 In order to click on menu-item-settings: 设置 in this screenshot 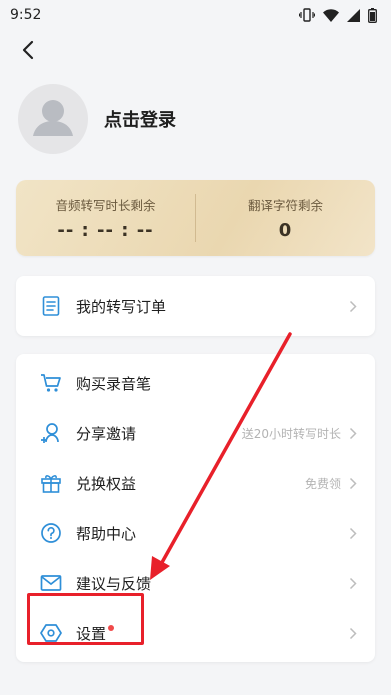, I will do `click(195, 633)`.